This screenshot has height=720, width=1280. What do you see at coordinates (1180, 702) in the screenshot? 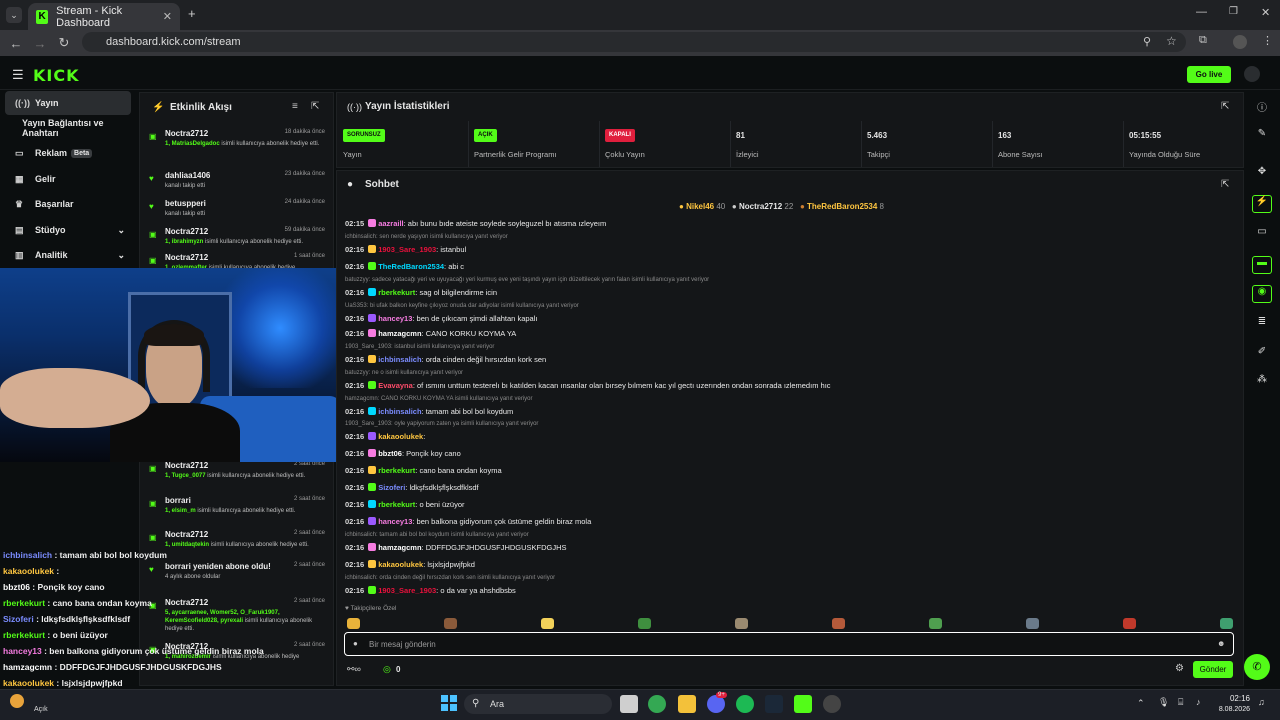
I see `network-icon: ⌸` at bounding box center [1180, 702].